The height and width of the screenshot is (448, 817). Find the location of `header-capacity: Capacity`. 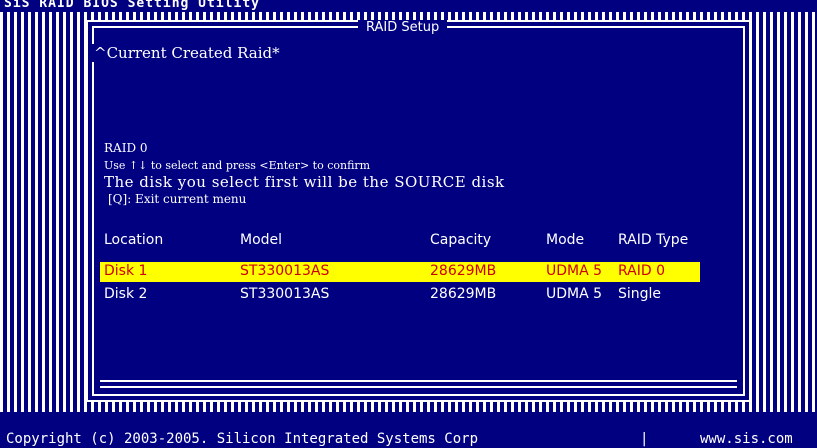

header-capacity: Capacity is located at coordinates (461, 240).